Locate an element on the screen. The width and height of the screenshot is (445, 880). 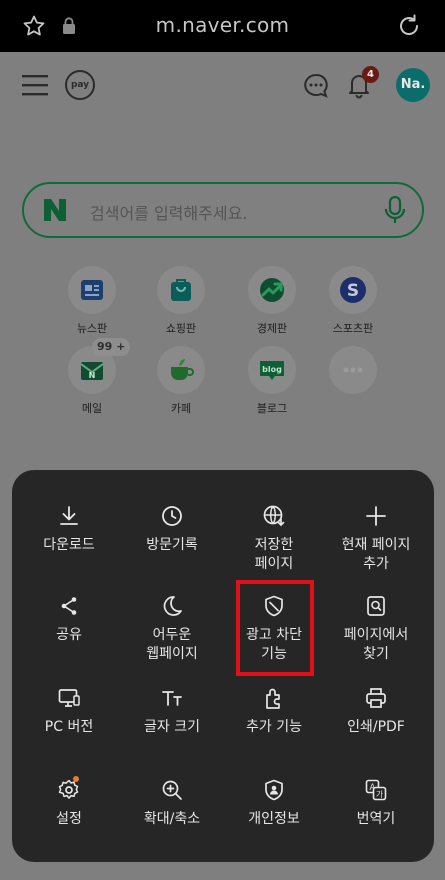
mail-icon: N is located at coordinates (92, 371).